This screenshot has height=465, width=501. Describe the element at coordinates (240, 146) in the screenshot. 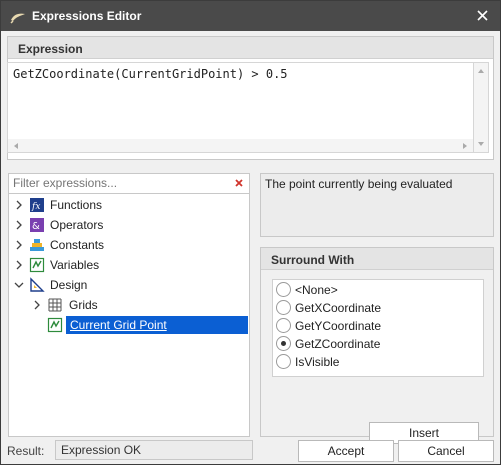

I see `horizontal-scrollbar` at that location.